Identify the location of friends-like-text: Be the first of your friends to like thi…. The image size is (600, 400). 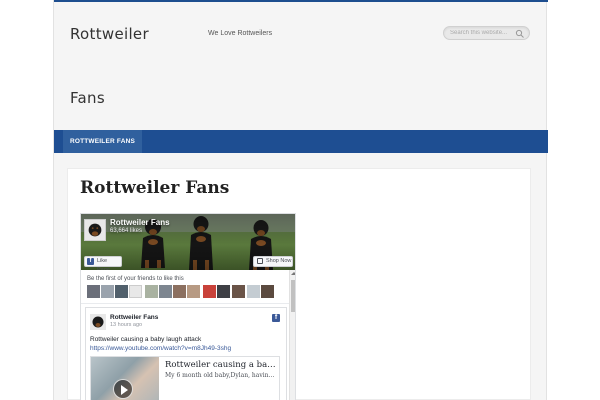
(135, 279).